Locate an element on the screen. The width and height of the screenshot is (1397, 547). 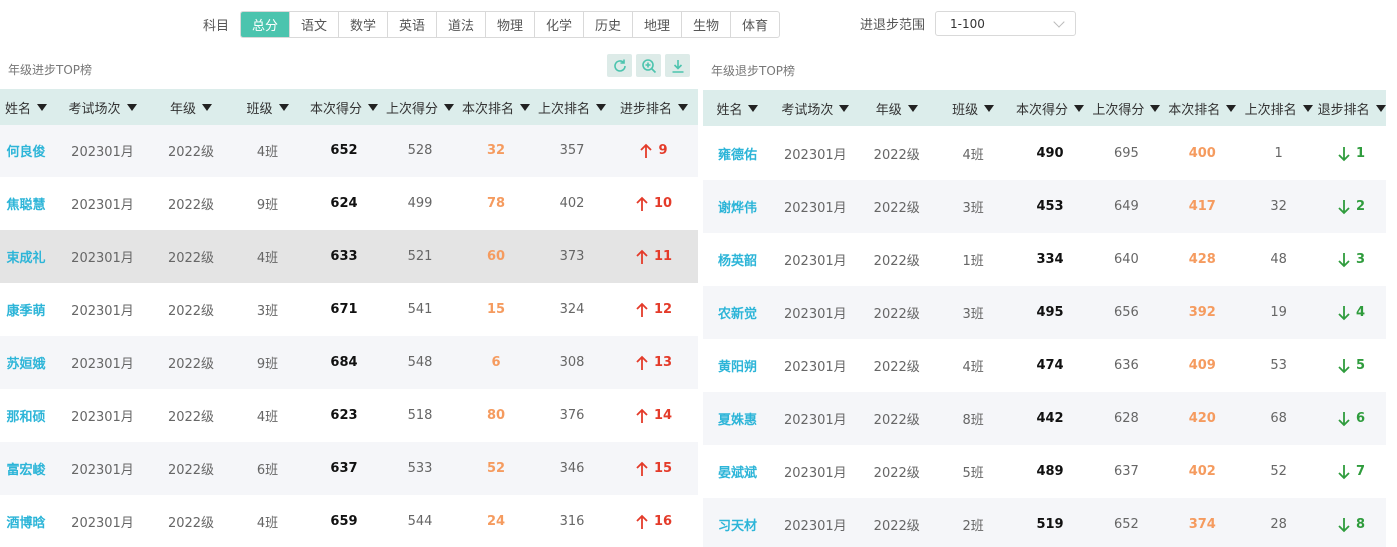
table-row: 何良俊 202301月 2022级 4班 652 528 32 357 9 is located at coordinates (349, 150).